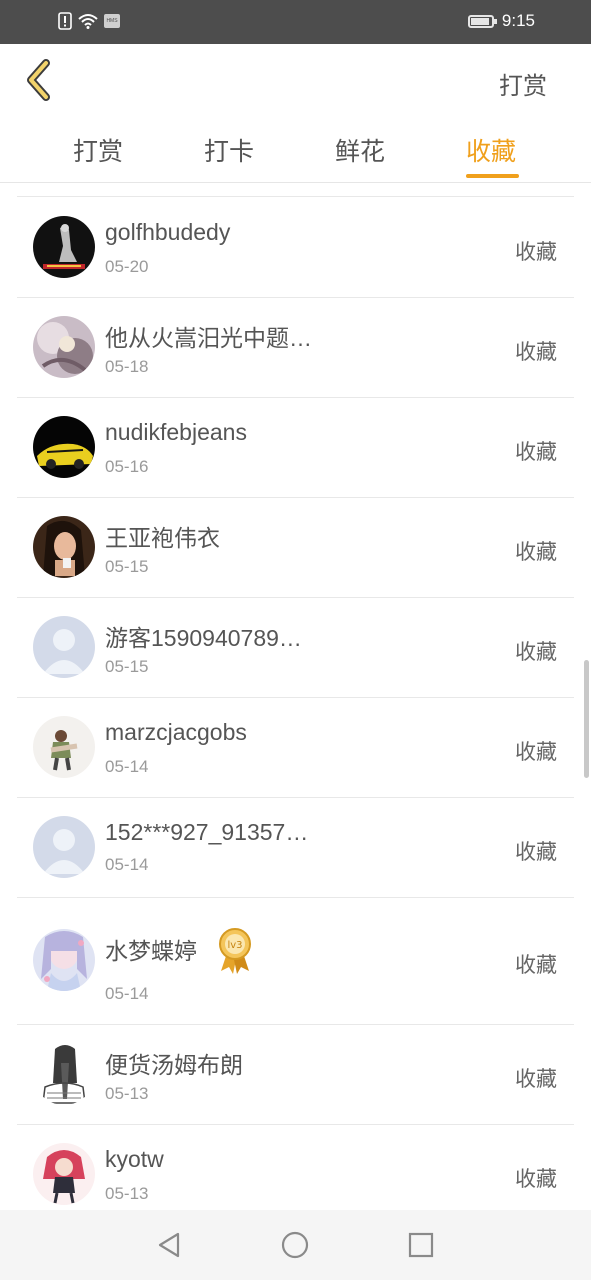 This screenshot has height=1280, width=591. I want to click on tab-favorites: 收藏, so click(491, 150).